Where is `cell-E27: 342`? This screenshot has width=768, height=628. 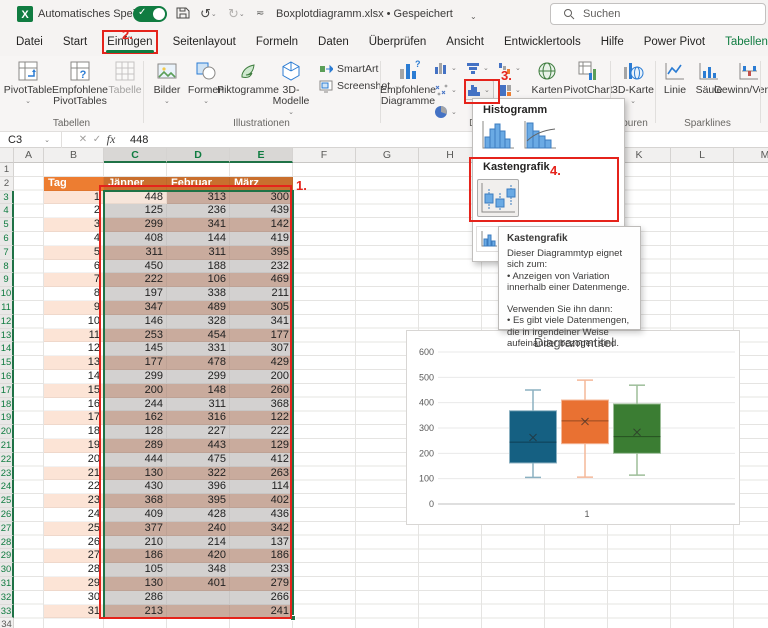 cell-E27: 342 is located at coordinates (261, 528).